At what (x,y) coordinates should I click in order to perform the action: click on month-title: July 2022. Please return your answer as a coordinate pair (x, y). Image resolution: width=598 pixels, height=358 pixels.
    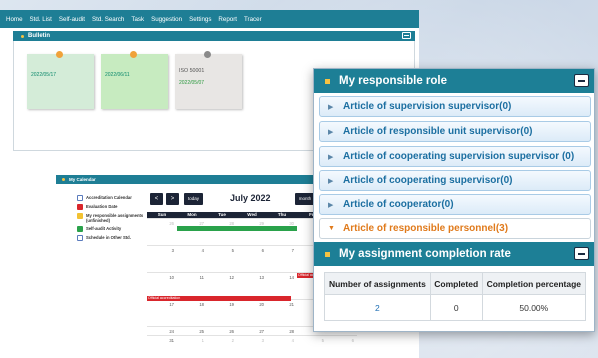
    Looking at the image, I should click on (250, 198).